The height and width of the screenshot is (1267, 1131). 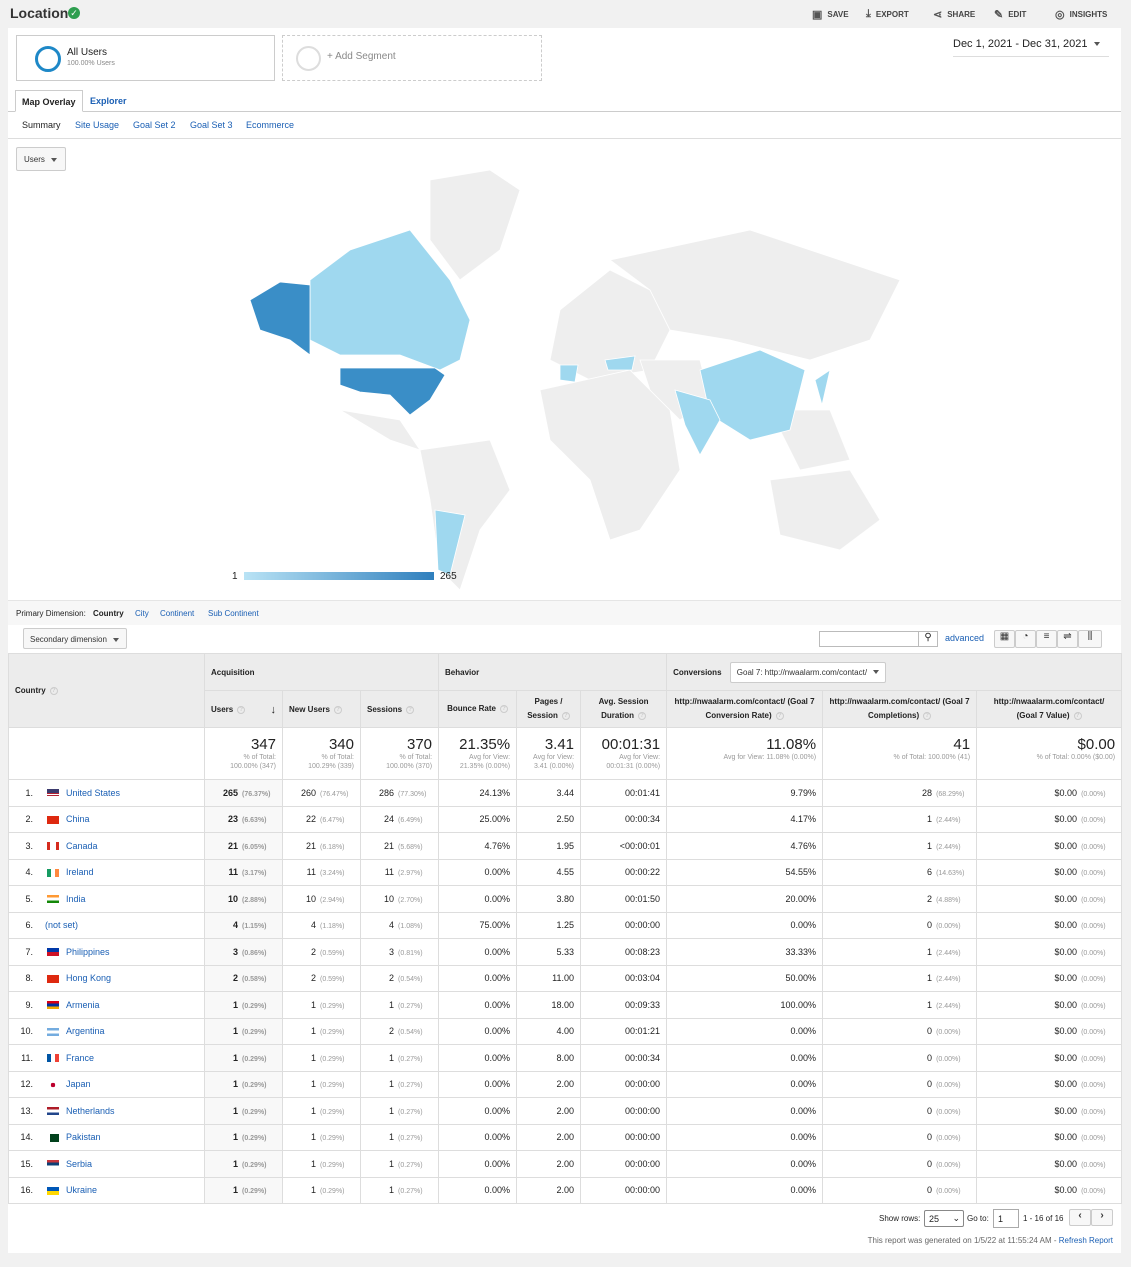 I want to click on country-link: Argentina, so click(x=85, y=1031).